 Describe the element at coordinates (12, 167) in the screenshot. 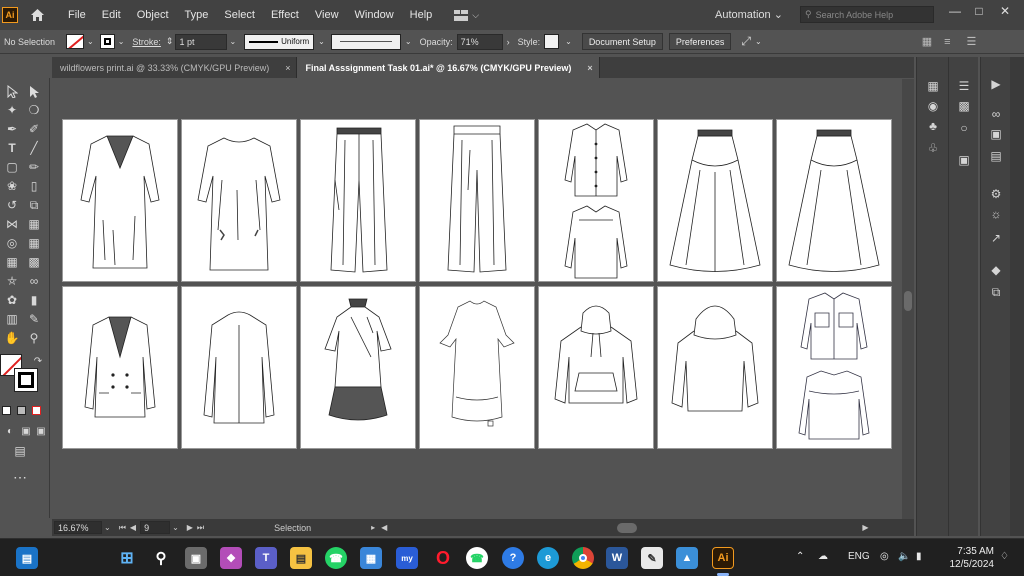

I see `rectangle-tool-icon: ▢` at that location.